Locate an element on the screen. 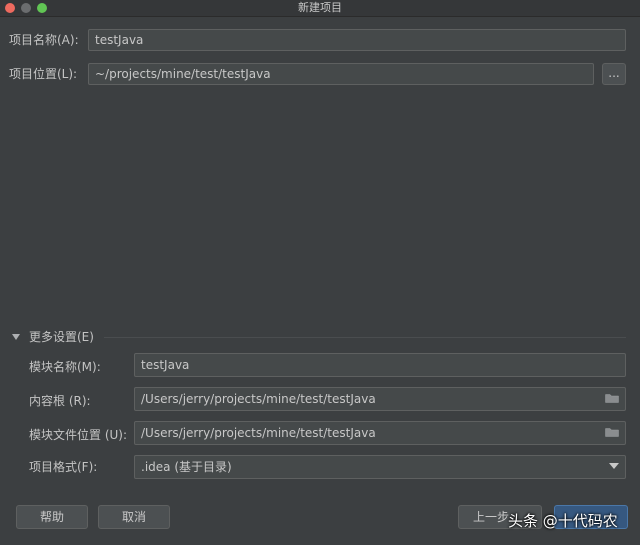 The image size is (640, 545). content-root-value: /Users/jerry/projects/mine/test/testJava is located at coordinates (258, 399).